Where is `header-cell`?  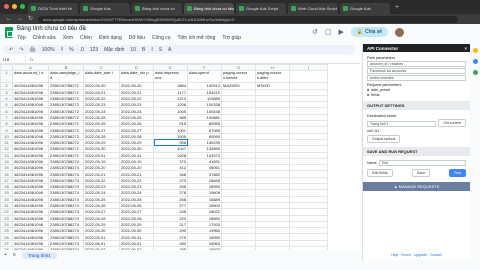 header-cell is located at coordinates (308, 77).